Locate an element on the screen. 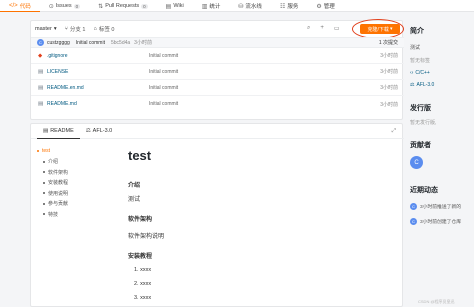 Image resolution: width=474 pixels, height=307 pixels. clone-download-button: 克隆/下载 ▾ is located at coordinates (380, 29).